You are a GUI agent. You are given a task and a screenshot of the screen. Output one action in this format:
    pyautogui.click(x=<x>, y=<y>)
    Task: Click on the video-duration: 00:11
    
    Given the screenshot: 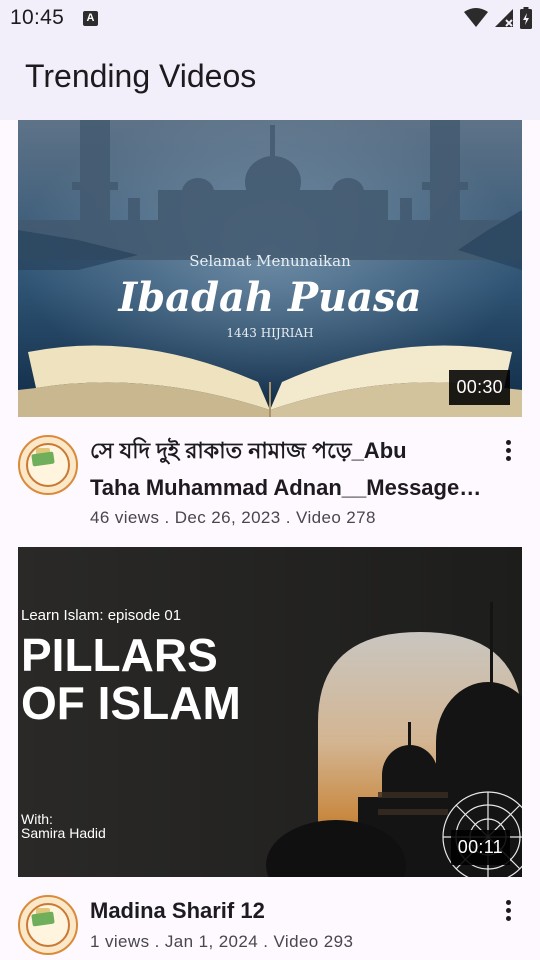 What is the action you would take?
    pyautogui.click(x=480, y=847)
    